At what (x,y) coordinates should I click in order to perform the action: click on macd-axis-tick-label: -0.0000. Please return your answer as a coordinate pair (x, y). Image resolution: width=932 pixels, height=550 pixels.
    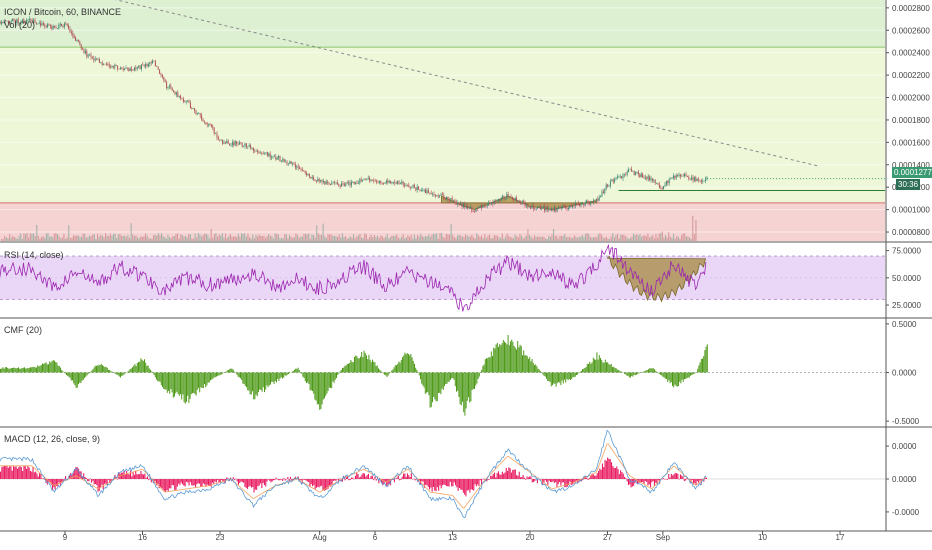
    Looking at the image, I should click on (906, 512).